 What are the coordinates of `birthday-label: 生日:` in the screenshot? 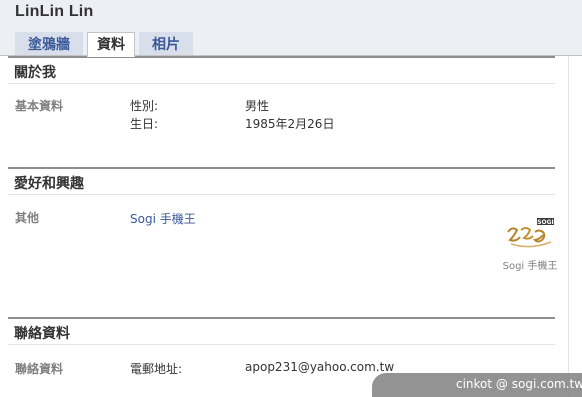 It's located at (144, 124).